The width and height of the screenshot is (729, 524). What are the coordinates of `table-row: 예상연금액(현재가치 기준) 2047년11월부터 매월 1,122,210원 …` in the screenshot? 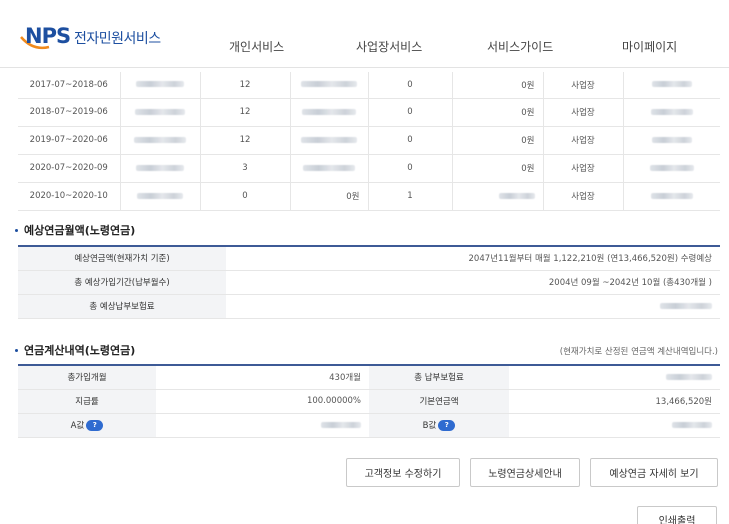 It's located at (369, 258).